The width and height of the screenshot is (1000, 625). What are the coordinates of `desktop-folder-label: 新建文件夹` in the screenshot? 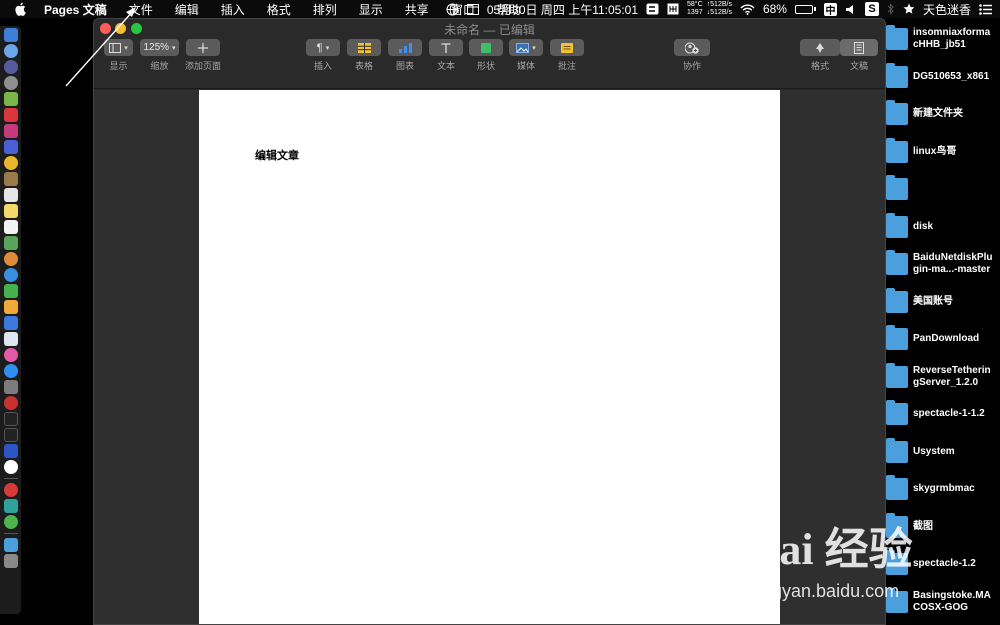 It's located at (938, 113).